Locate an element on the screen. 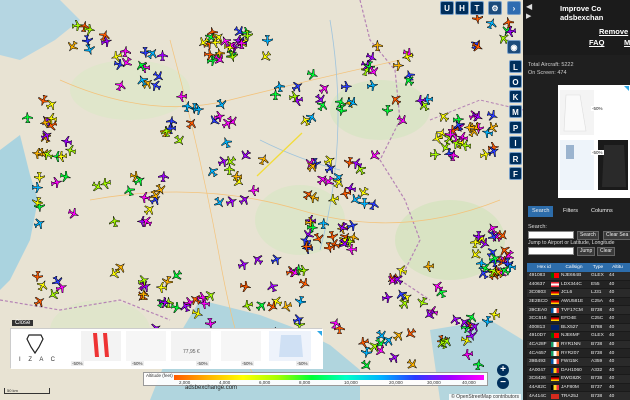 The width and height of the screenshot is (630, 400). ad-close-button: Close is located at coordinates (23, 323).